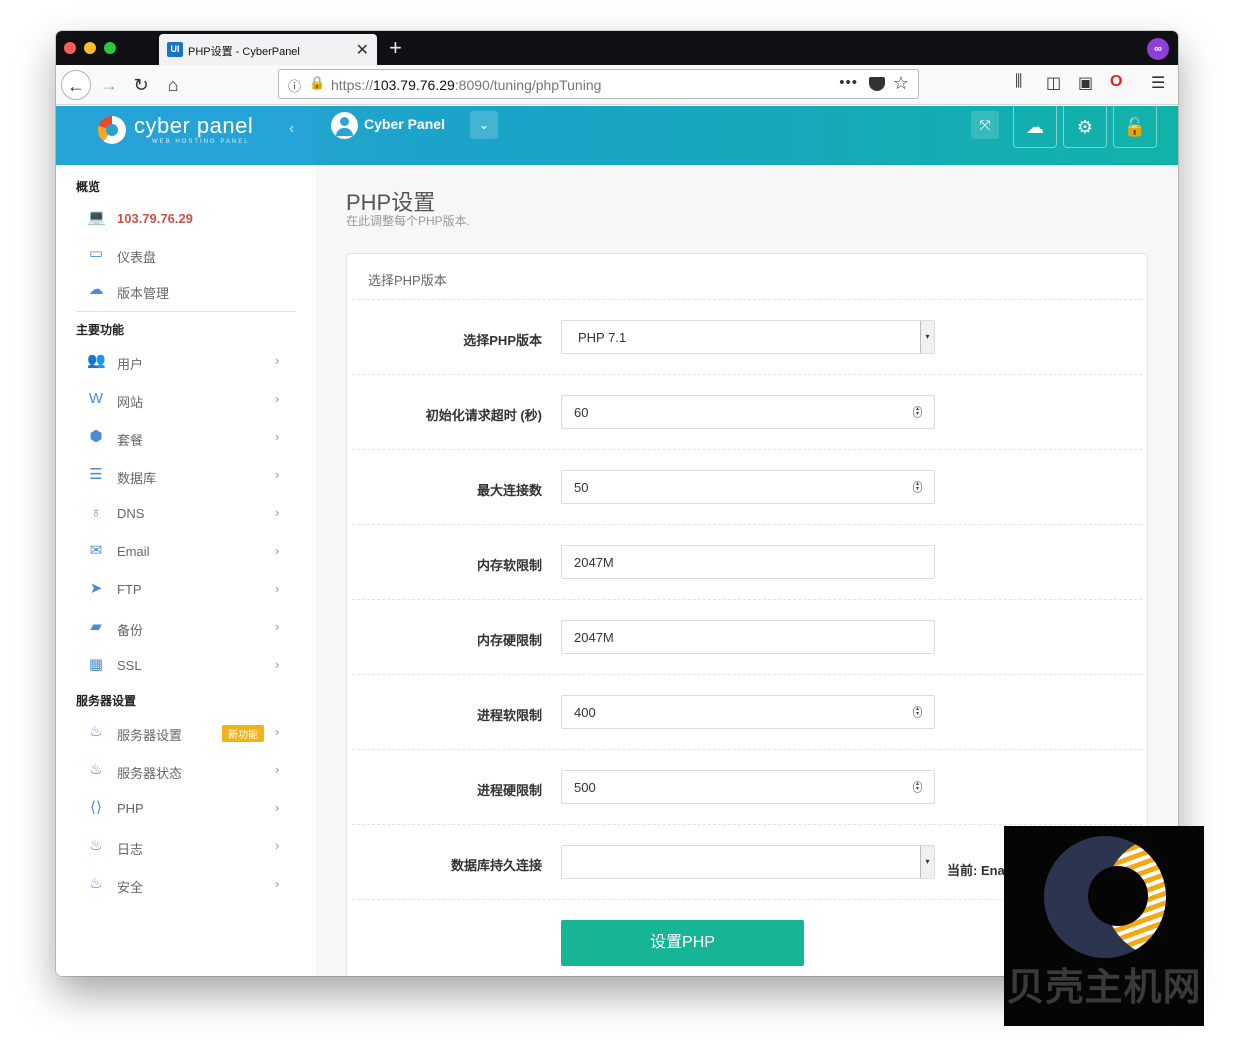 Image resolution: width=1234 pixels, height=1056 pixels. What do you see at coordinates (70, 48) in the screenshot?
I see `close-window-button` at bounding box center [70, 48].